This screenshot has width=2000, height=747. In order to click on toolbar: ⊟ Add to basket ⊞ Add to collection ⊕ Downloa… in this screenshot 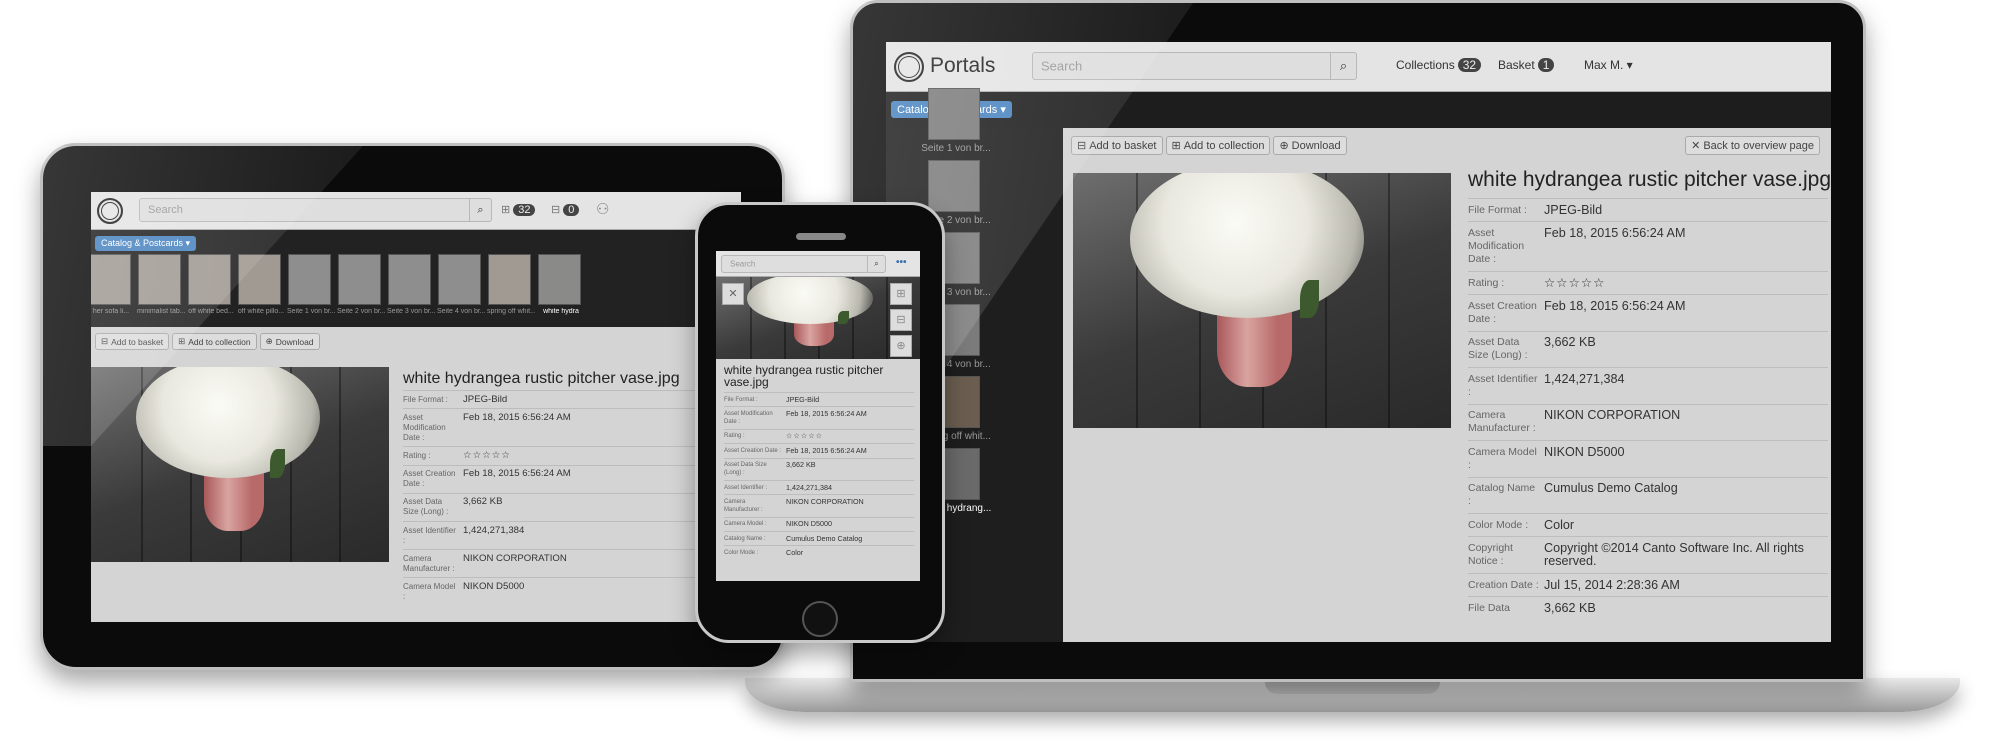, I will do `click(209, 341)`.